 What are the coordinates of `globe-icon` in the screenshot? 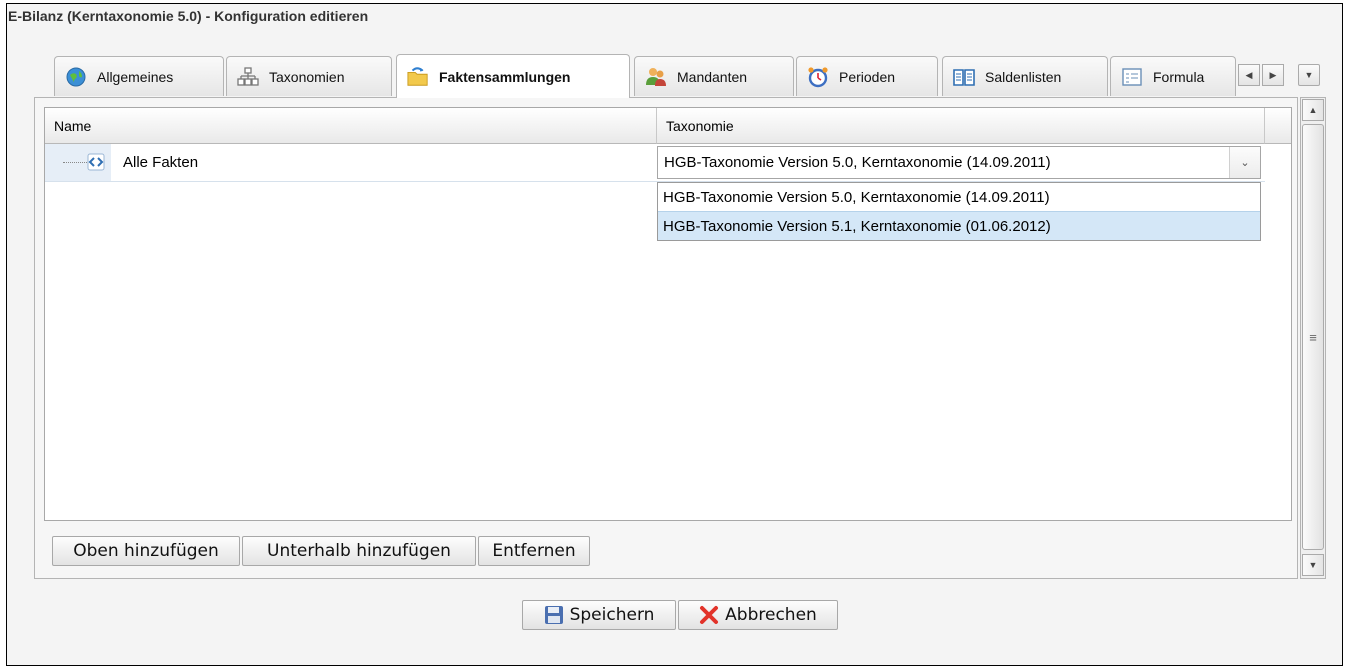 It's located at (76, 77).